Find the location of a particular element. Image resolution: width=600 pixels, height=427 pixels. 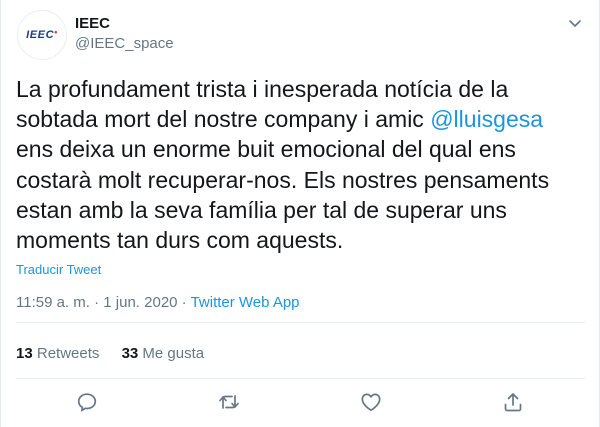

retweets-stat: 13 Retweets is located at coordinates (57, 353).